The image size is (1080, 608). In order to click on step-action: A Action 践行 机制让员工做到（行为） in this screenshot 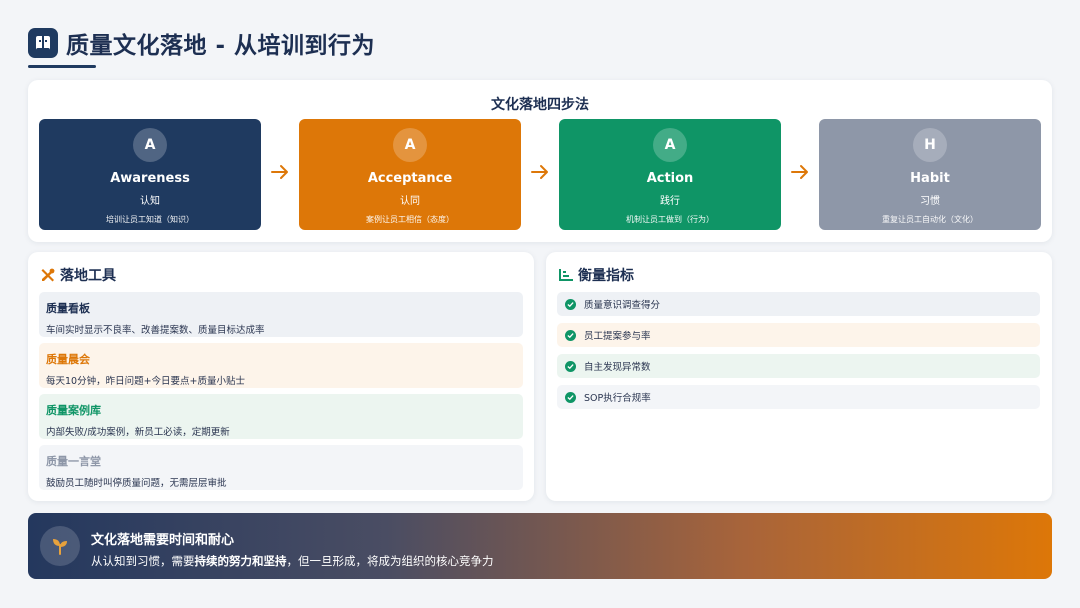, I will do `click(670, 174)`.